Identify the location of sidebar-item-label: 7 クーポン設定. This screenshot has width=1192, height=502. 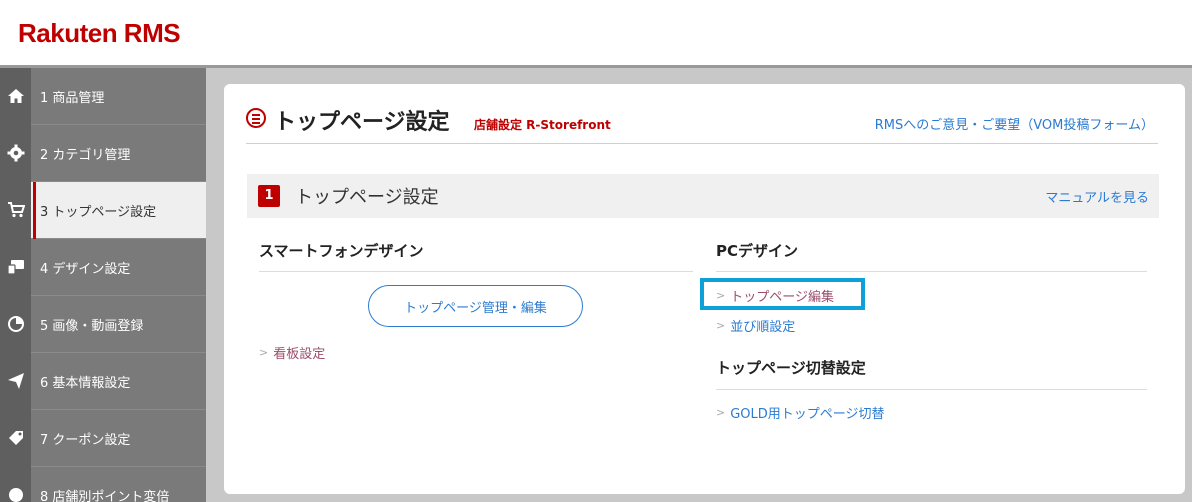
(85, 440).